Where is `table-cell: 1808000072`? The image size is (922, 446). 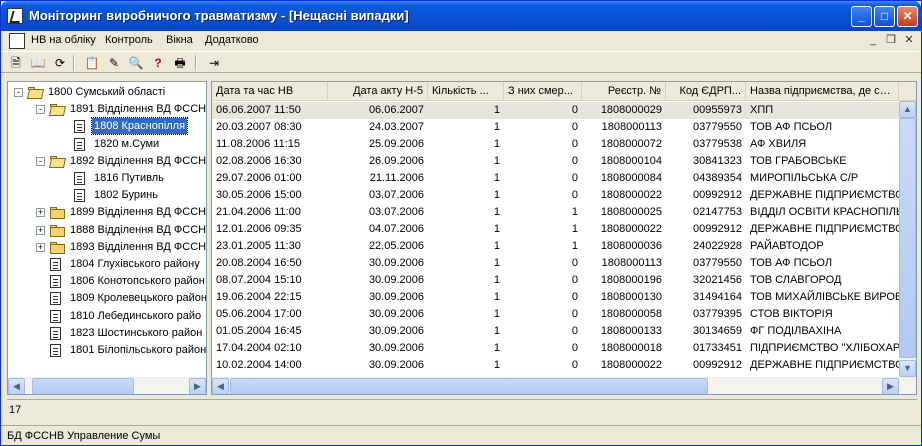 table-cell: 1808000072 is located at coordinates (631, 144).